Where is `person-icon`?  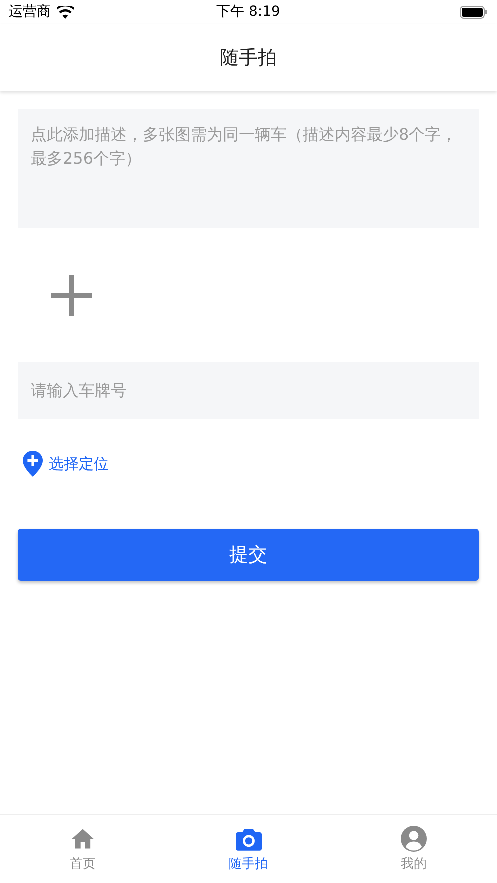
person-icon is located at coordinates (414, 839).